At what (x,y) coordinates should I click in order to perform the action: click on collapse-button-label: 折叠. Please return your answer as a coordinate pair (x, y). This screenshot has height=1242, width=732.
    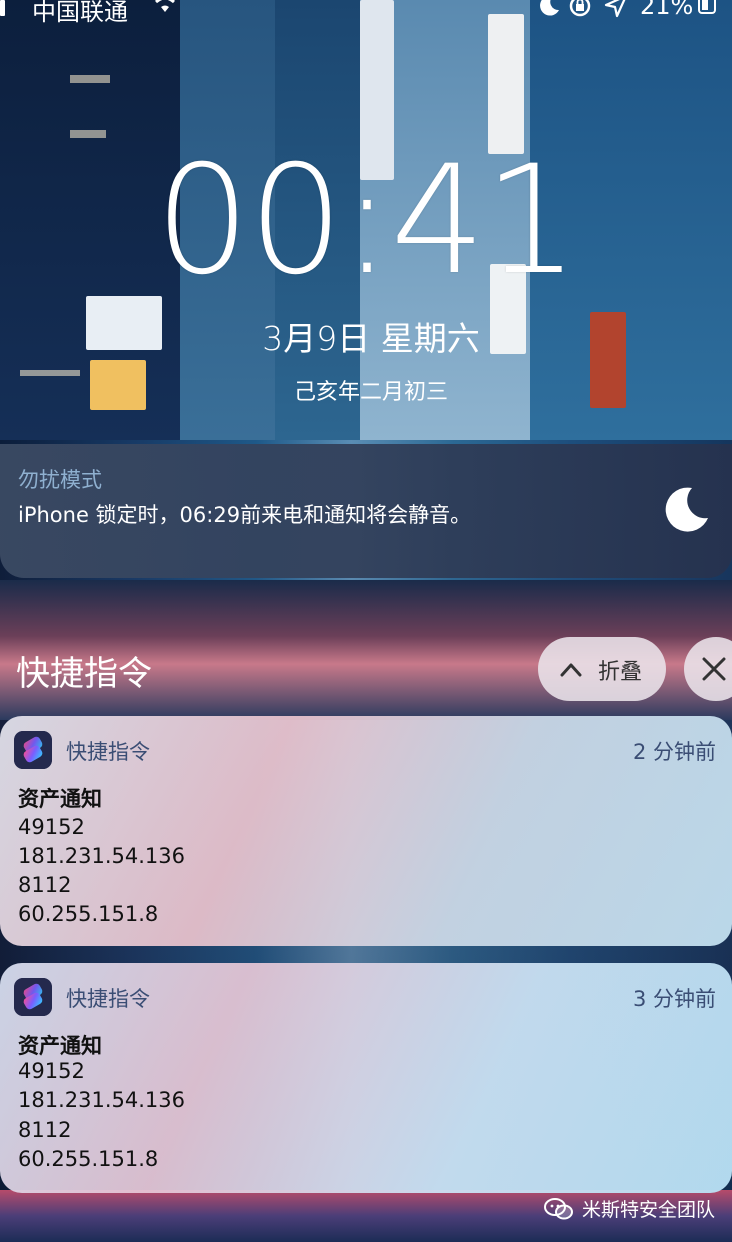
    Looking at the image, I should click on (620, 672).